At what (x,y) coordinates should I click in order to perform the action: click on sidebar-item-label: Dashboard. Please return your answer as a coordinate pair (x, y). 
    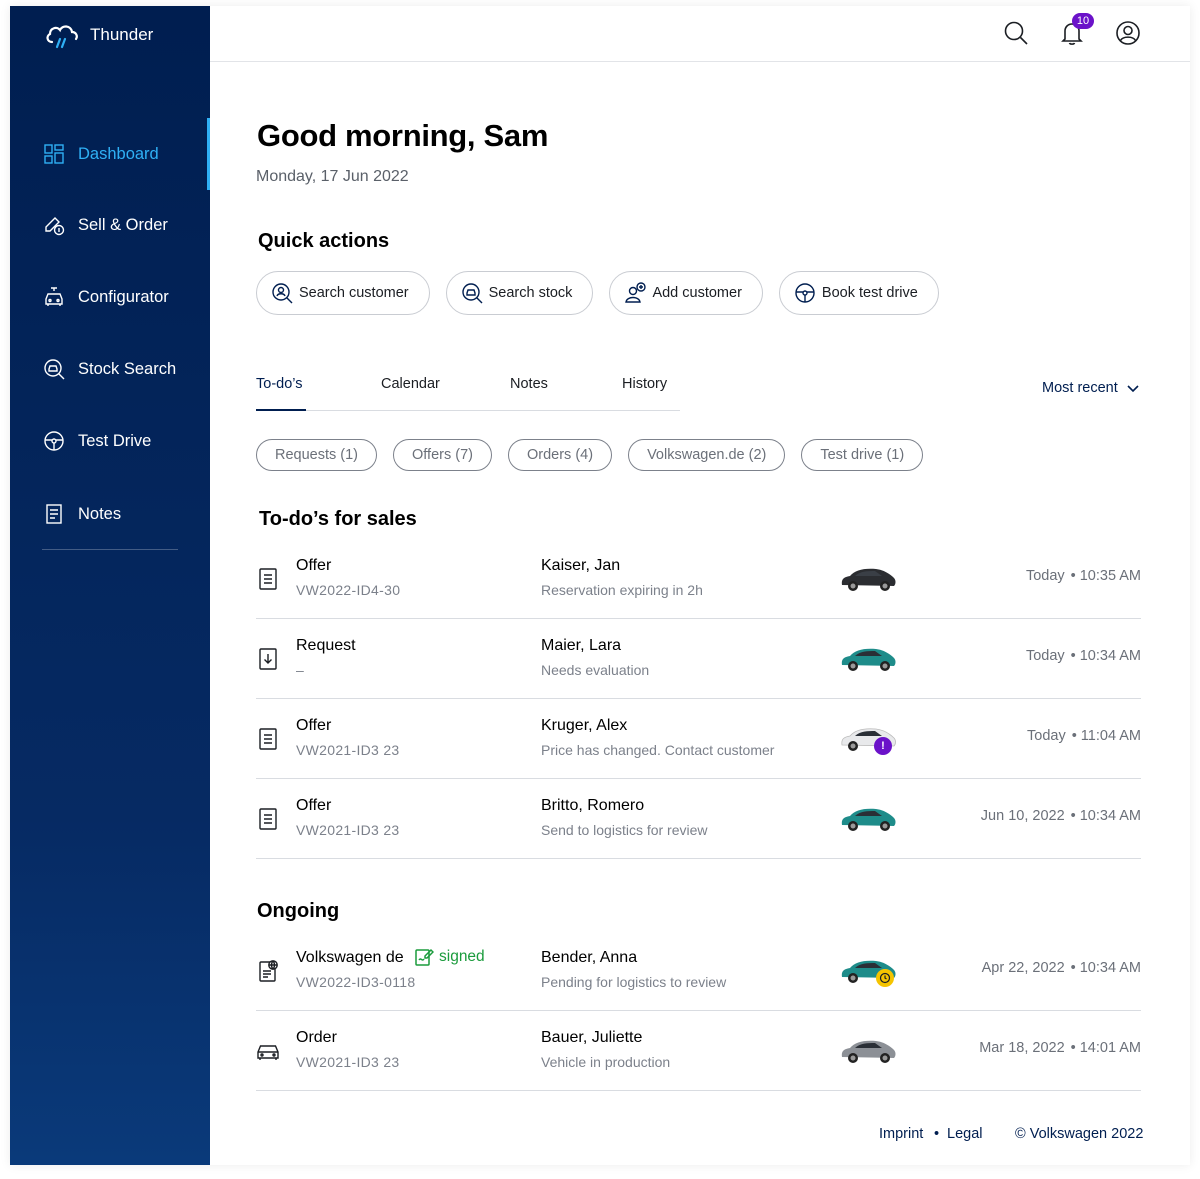
    Looking at the image, I should click on (118, 153).